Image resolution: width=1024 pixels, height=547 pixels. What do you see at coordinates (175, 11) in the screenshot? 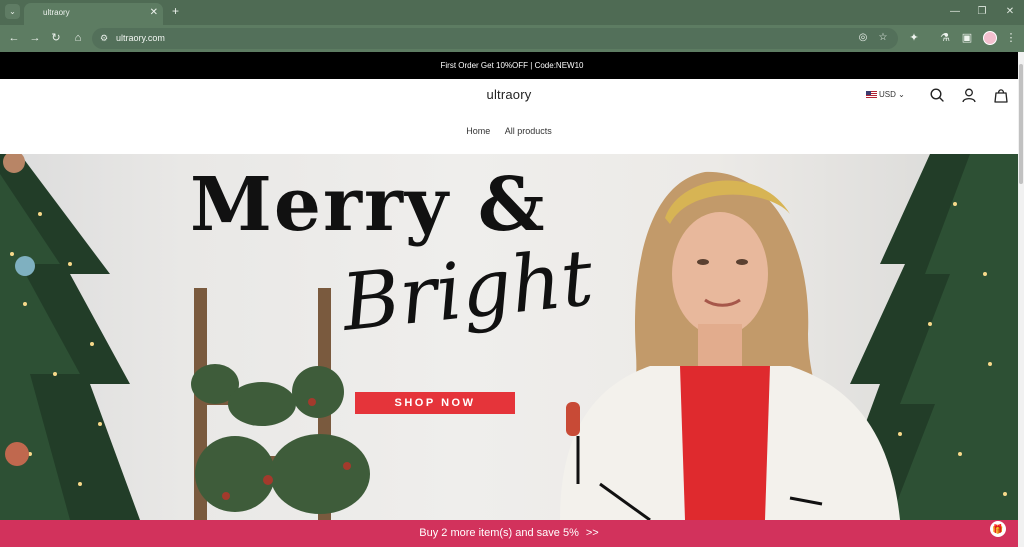
I see `new-tab-button: +` at bounding box center [175, 11].